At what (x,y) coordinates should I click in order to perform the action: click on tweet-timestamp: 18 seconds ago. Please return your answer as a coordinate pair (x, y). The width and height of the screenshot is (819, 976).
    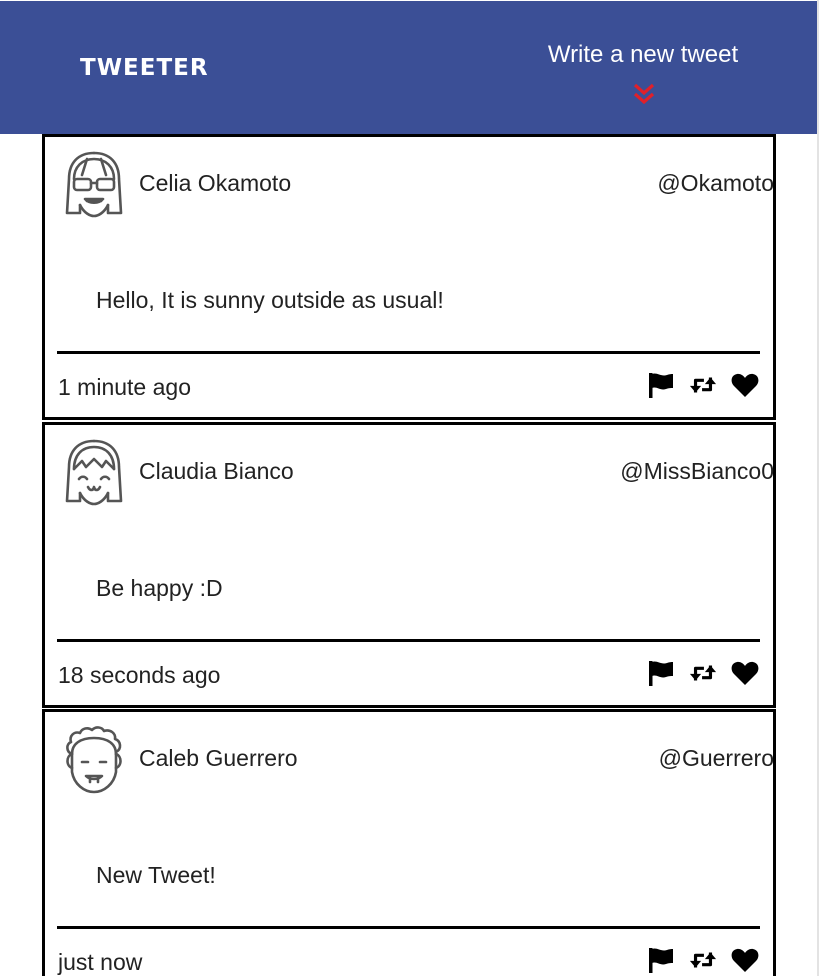
    Looking at the image, I should click on (139, 675).